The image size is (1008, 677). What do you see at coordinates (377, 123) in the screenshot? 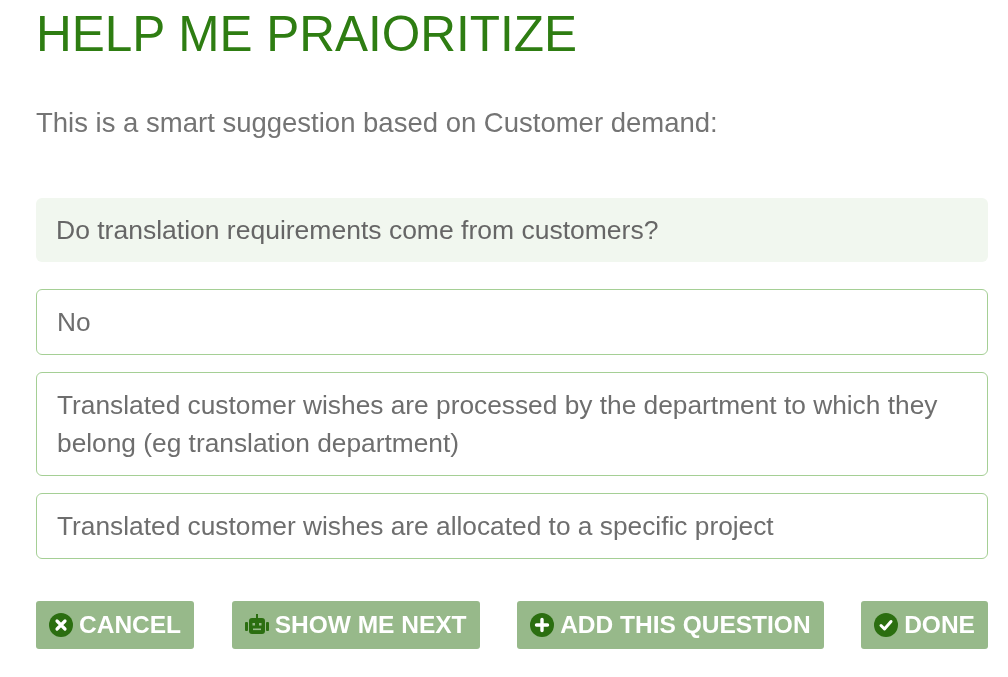
I see `intro-text: This is a smart suggestion based on Customer demand:` at bounding box center [377, 123].